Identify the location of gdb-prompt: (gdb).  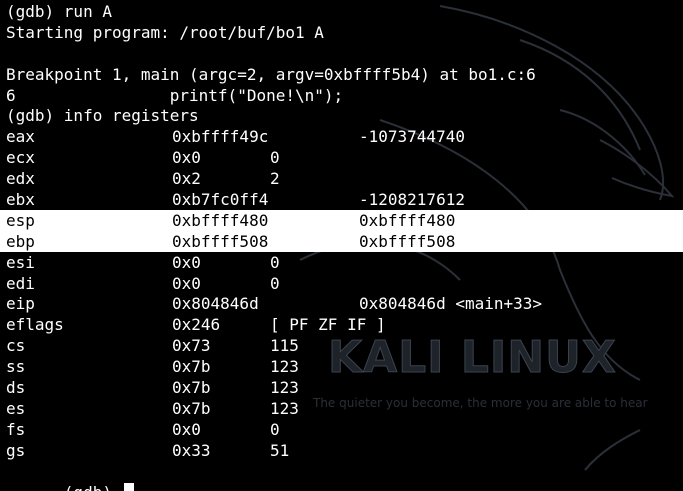
(93, 487).